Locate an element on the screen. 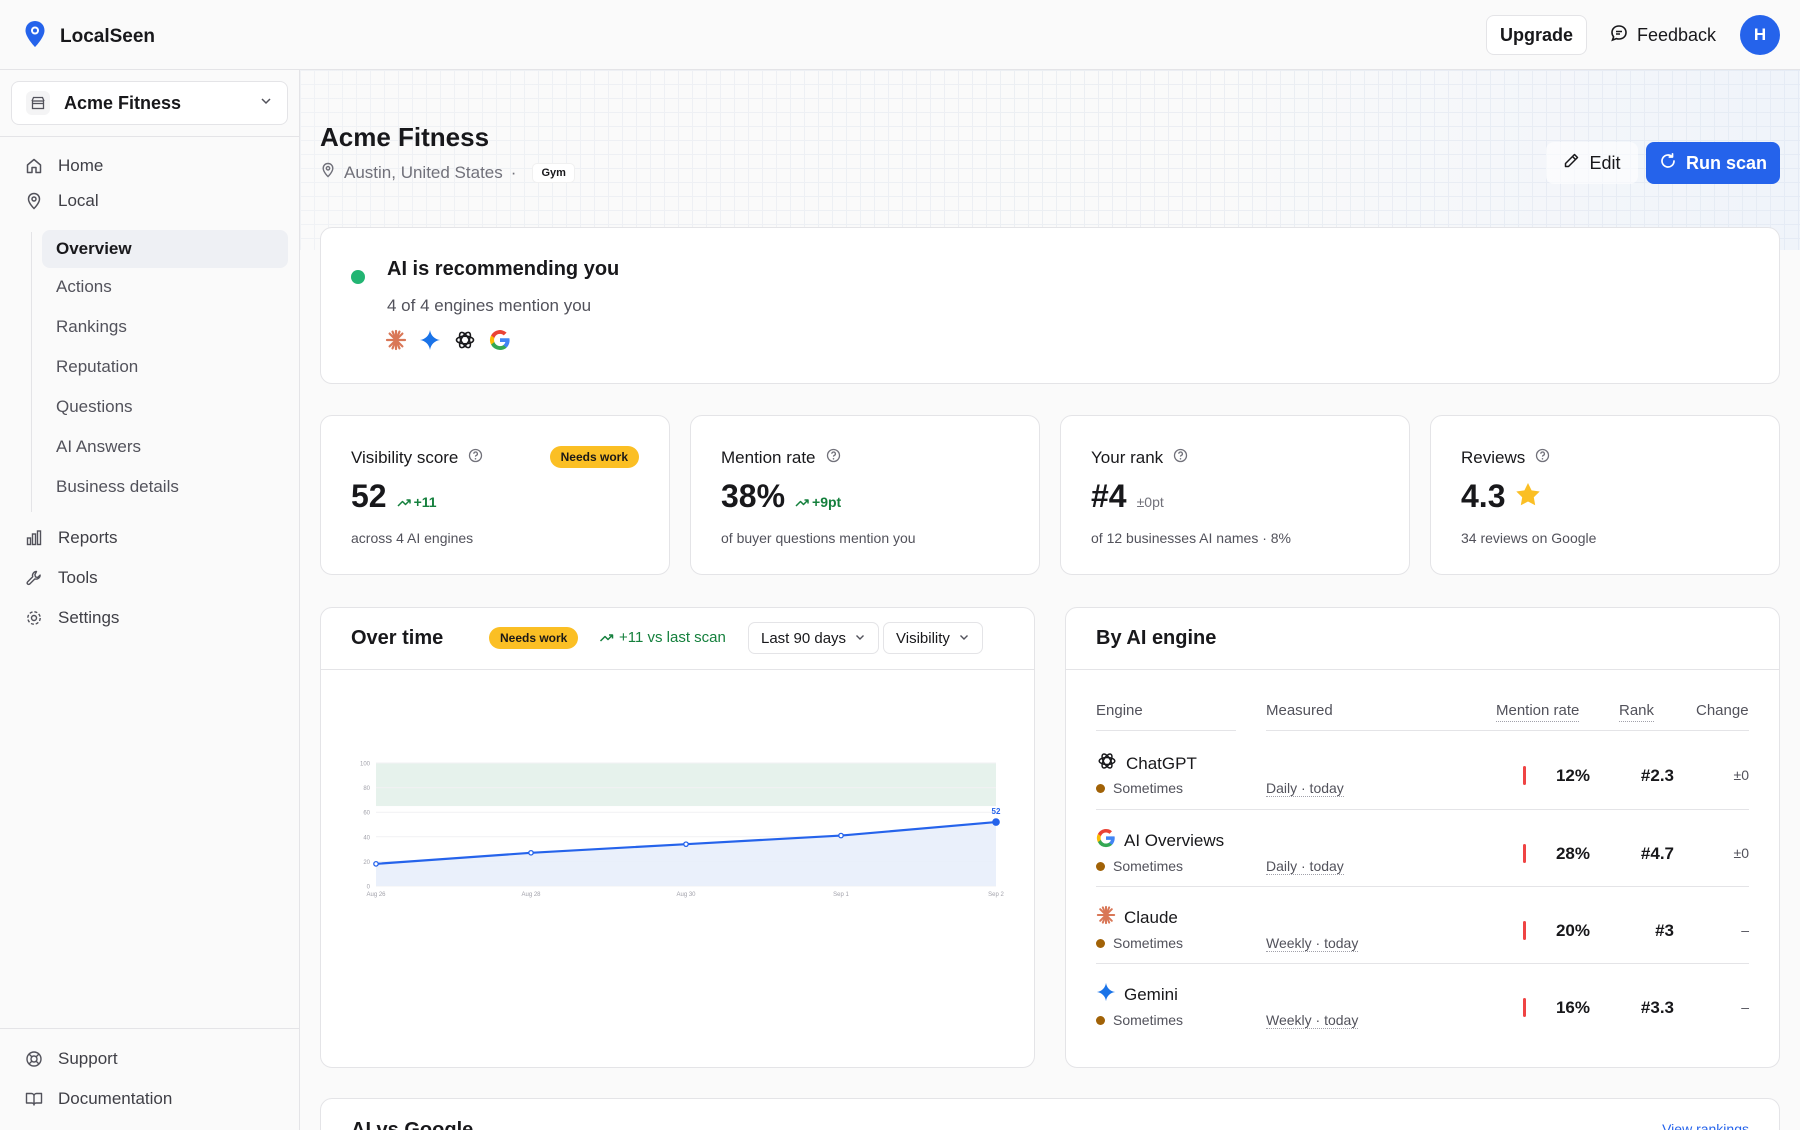 The height and width of the screenshot is (1130, 1800). edit-button: Edit is located at coordinates (1592, 163).